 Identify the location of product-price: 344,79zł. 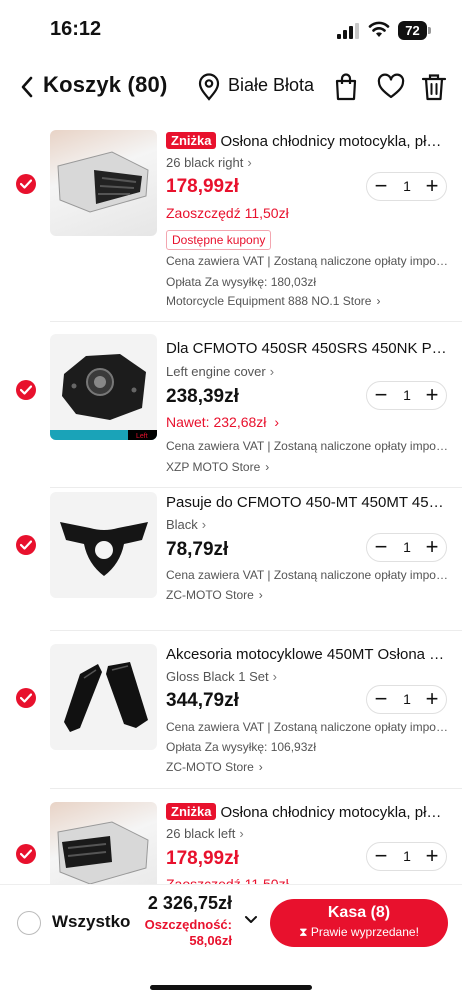
(202, 700).